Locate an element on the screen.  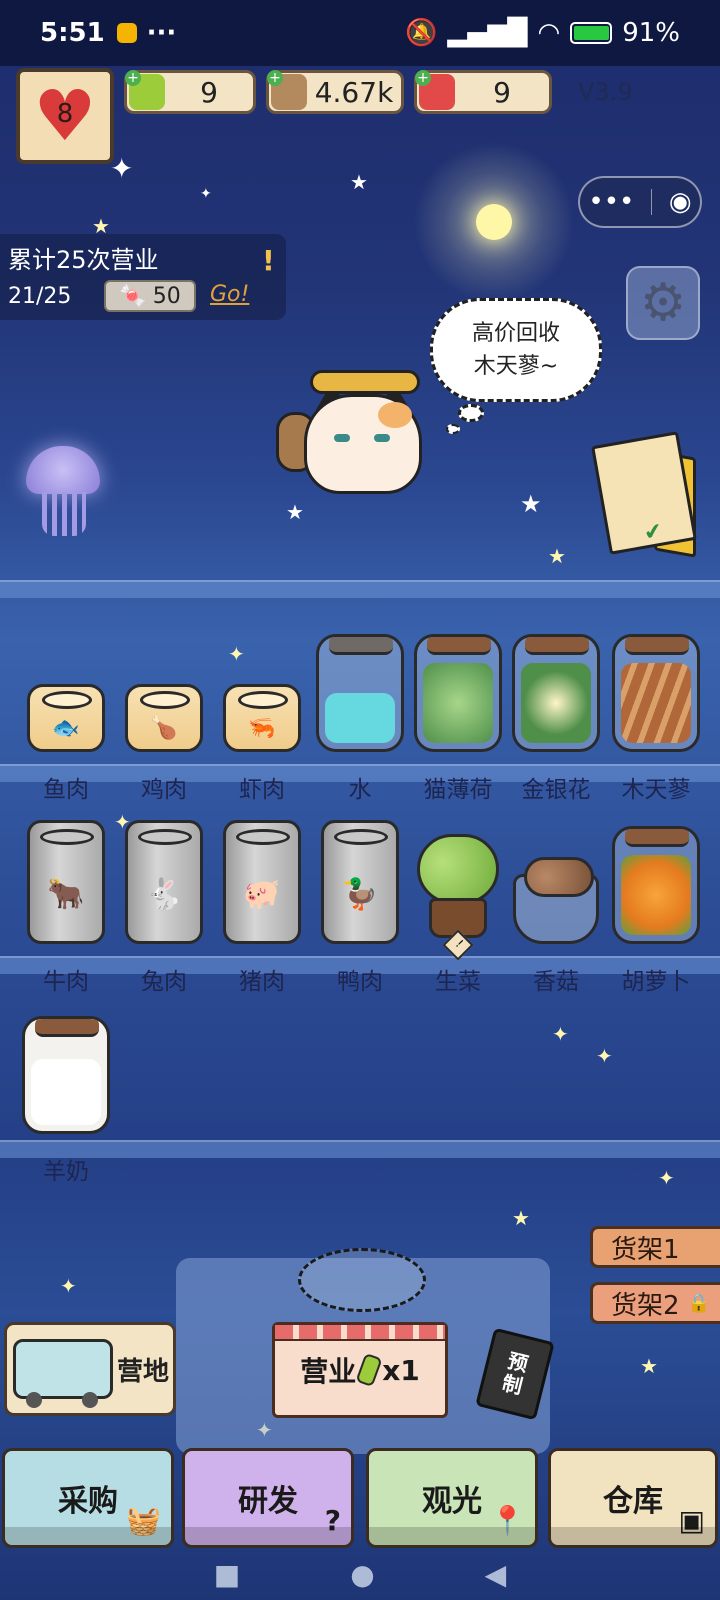
shelf-item-shrimp: 🦐 虾肉 is located at coordinates (262, 717).